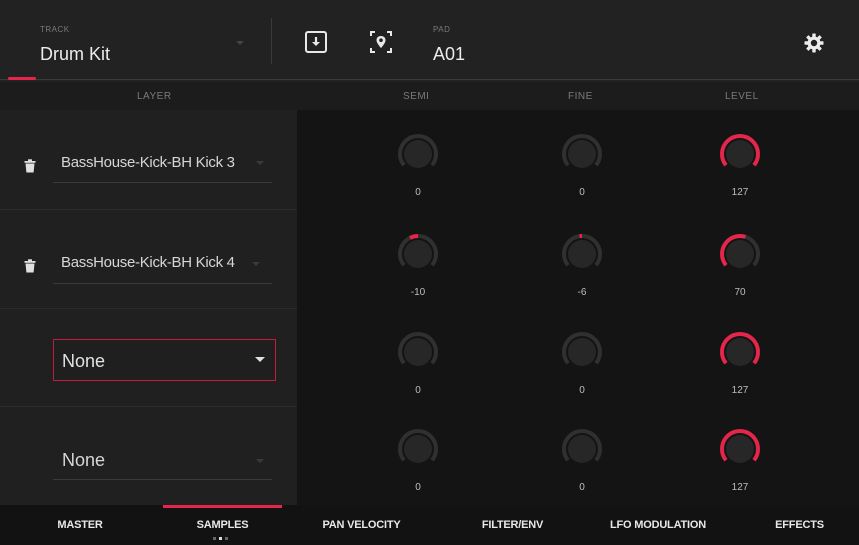 The image size is (859, 545). I want to click on download-icon, so click(316, 42).